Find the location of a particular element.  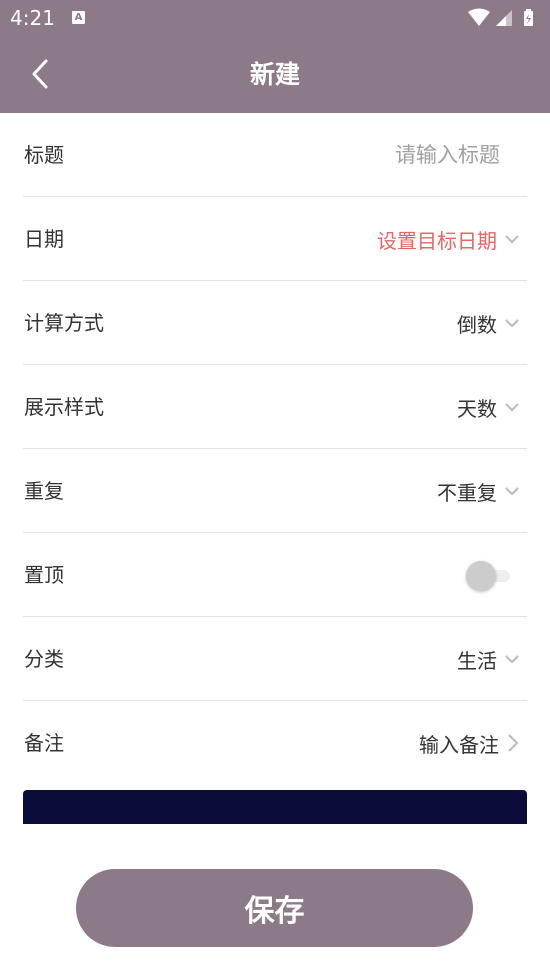

row-date: 日期 设置目标日期 is located at coordinates (275, 239).